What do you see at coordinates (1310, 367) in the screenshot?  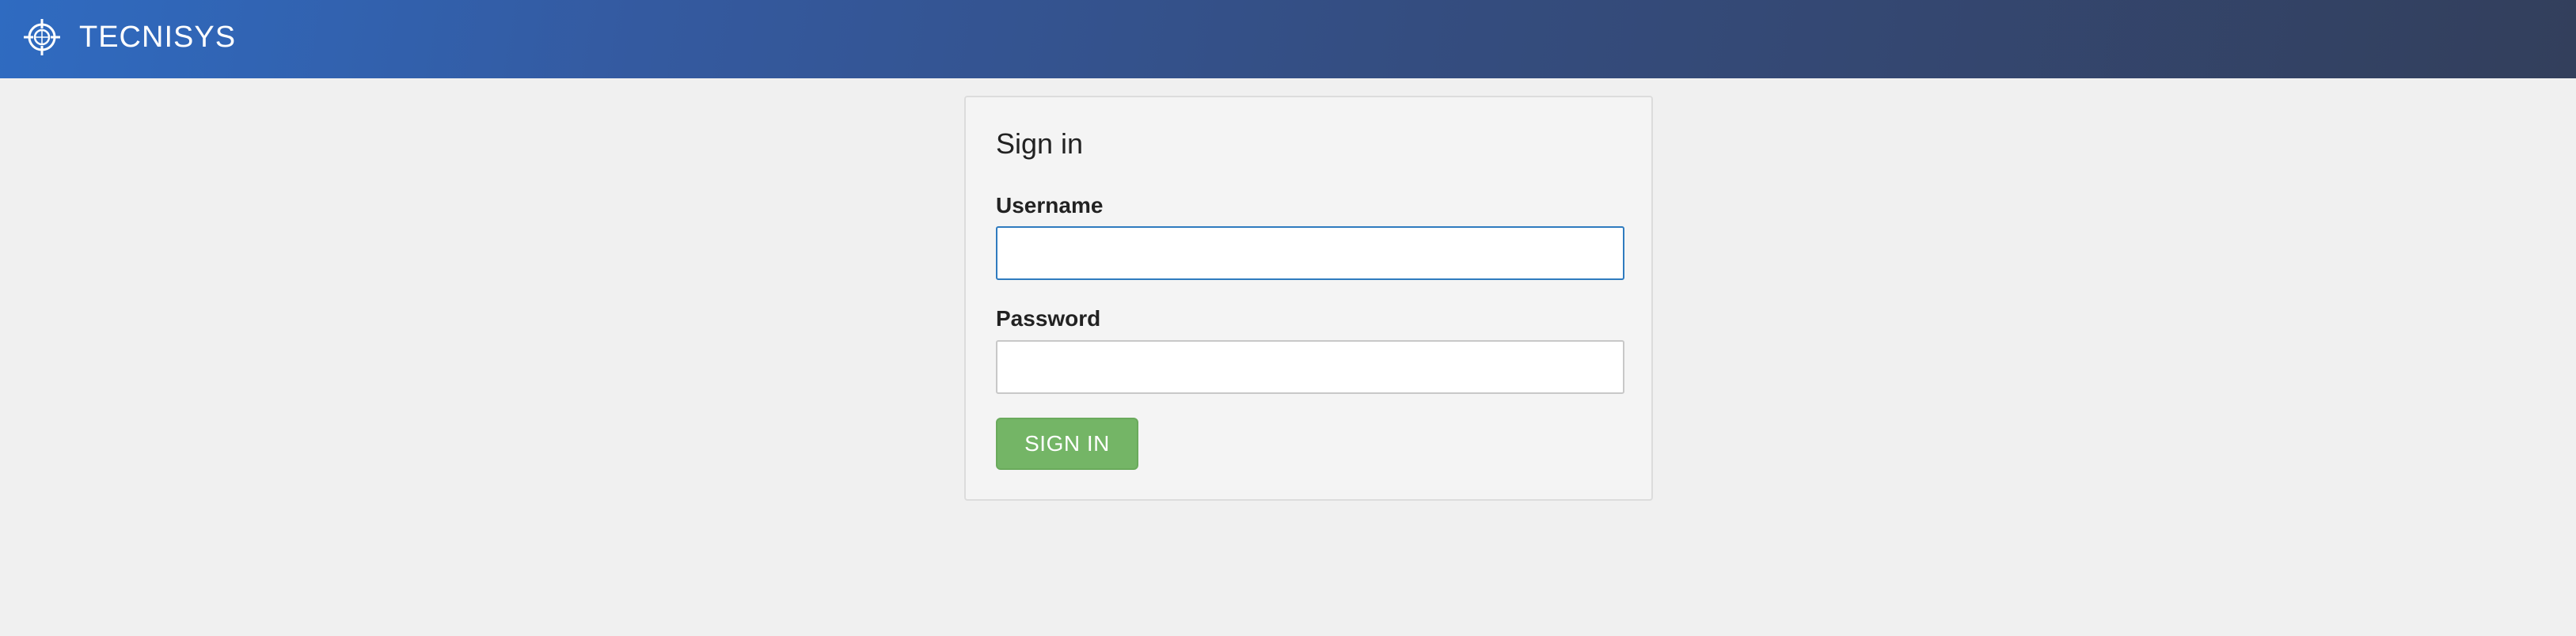 I see `password-input` at bounding box center [1310, 367].